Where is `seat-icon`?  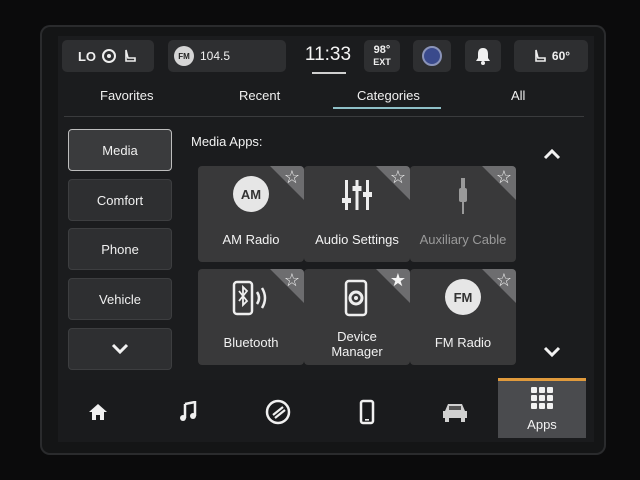
seat-icon is located at coordinates (540, 55).